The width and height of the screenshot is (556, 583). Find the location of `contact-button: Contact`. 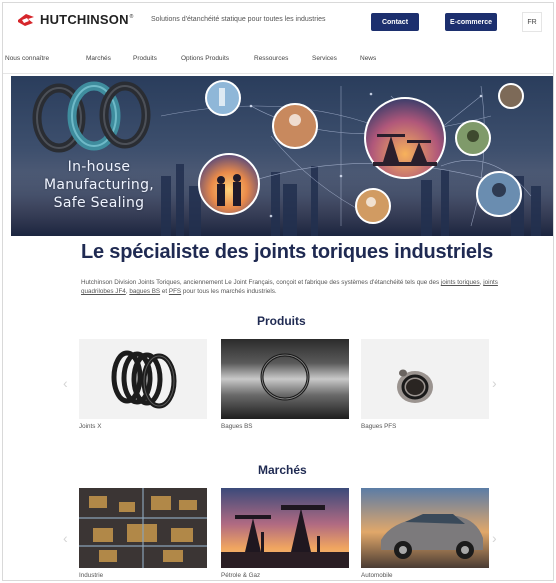

contact-button: Contact is located at coordinates (395, 22).